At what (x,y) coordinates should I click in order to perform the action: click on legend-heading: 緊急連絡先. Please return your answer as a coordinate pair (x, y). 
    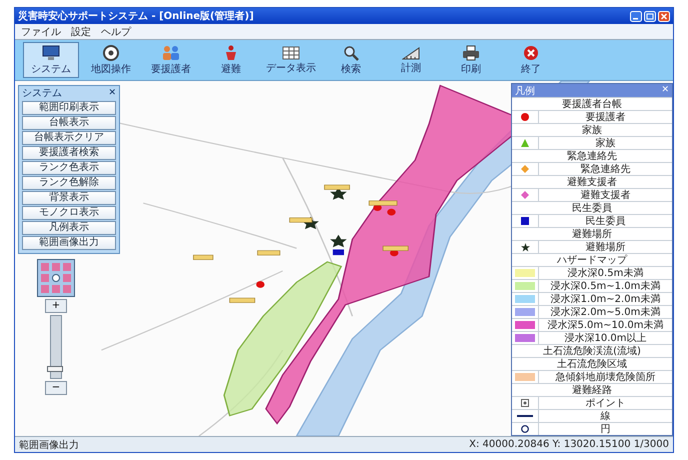
    Looking at the image, I should click on (592, 155).